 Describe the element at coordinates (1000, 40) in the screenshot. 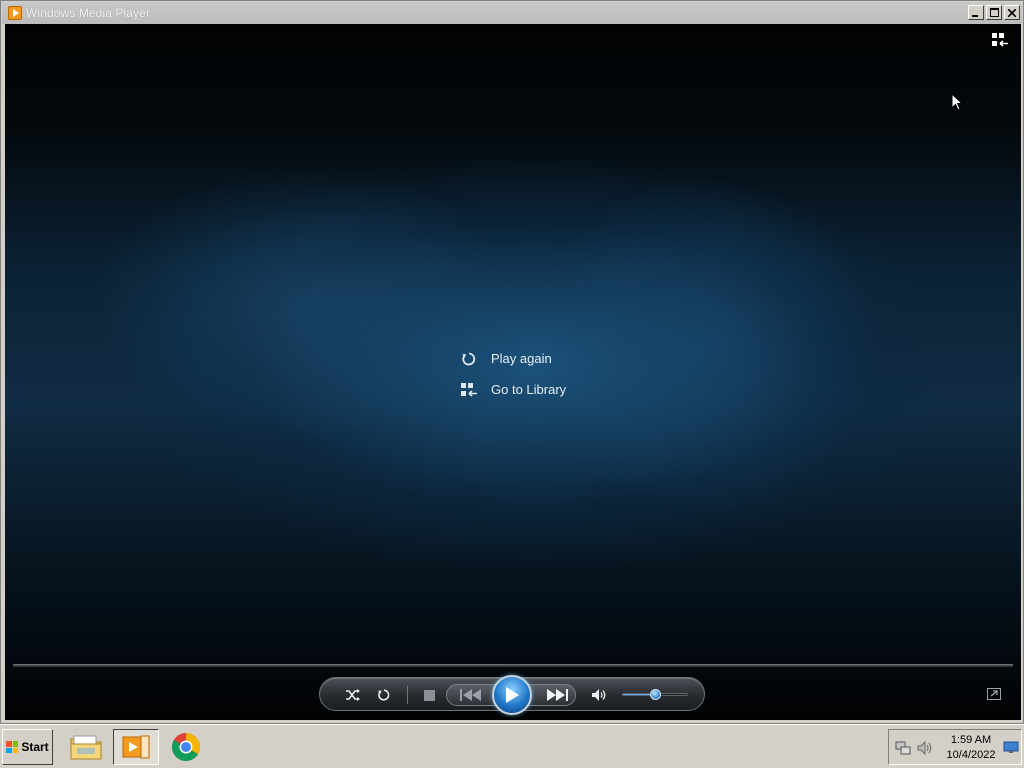

I see `switch-to-library-icon` at that location.